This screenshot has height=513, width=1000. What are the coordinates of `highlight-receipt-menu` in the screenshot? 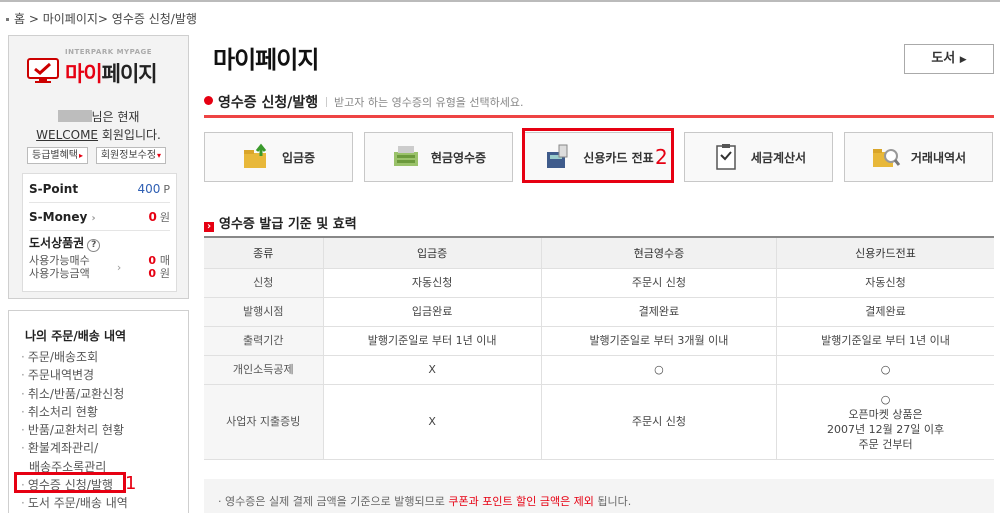 It's located at (70, 482).